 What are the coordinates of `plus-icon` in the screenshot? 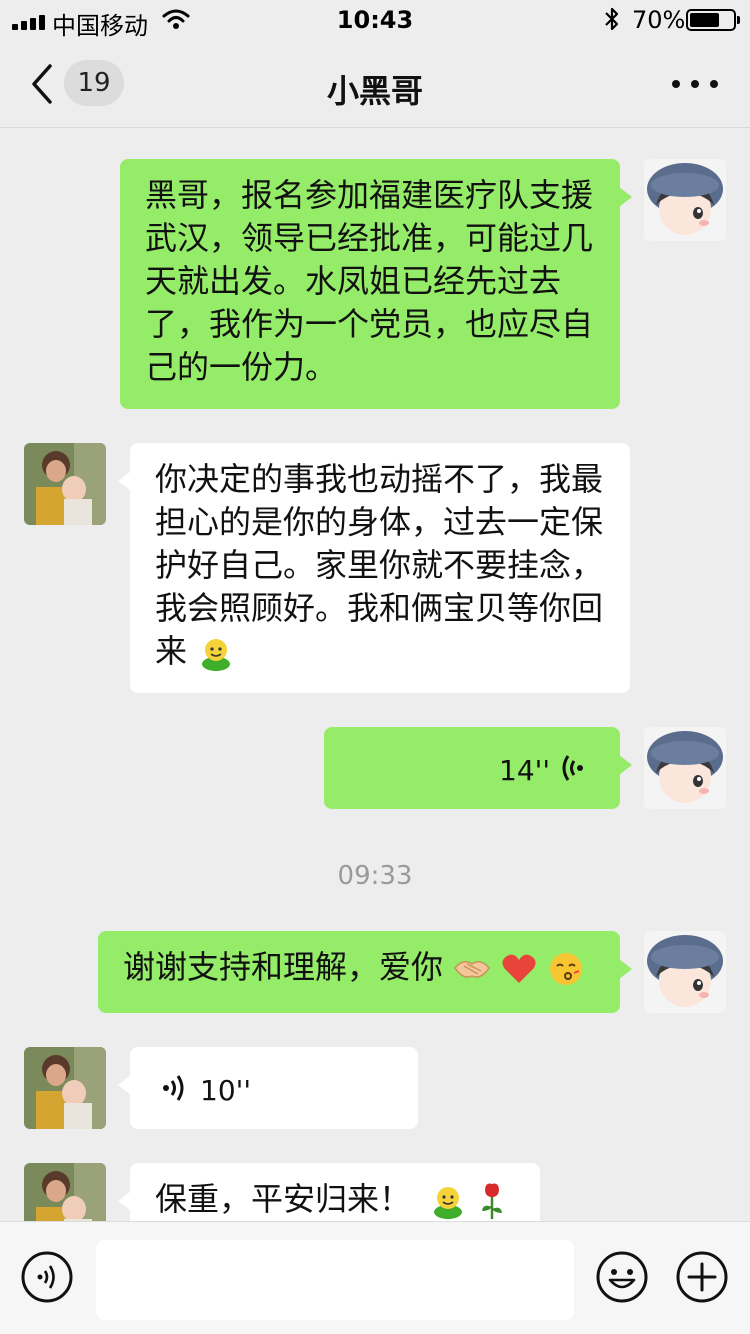 It's located at (702, 1277).